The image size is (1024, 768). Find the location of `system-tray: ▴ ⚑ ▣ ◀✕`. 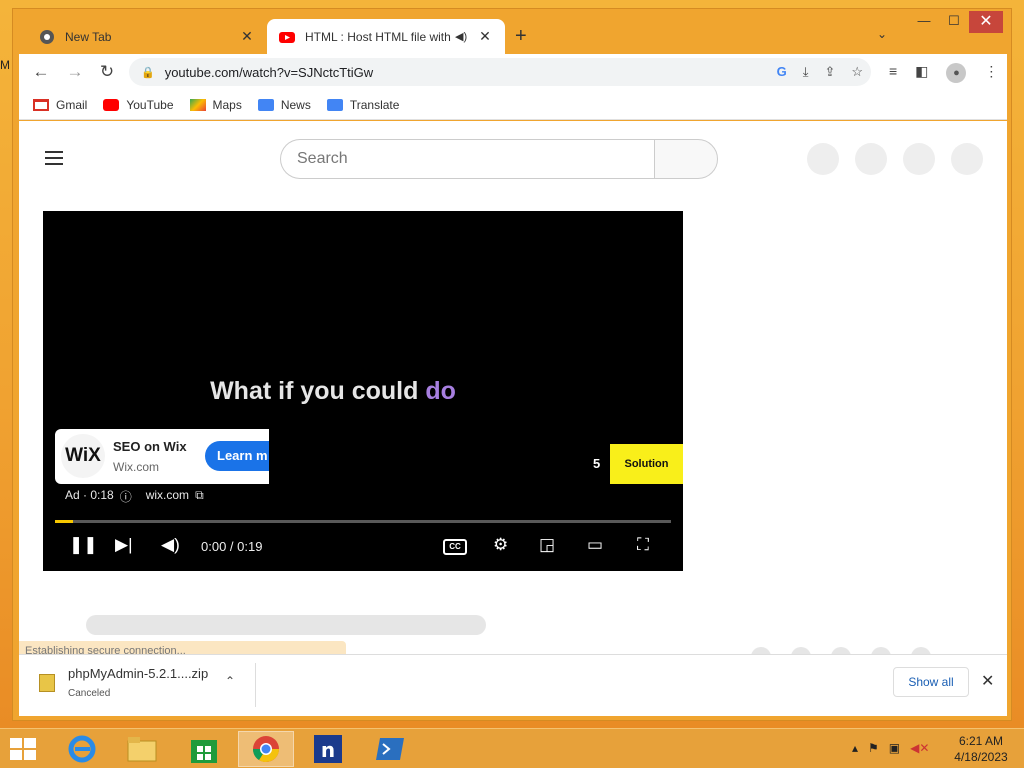

system-tray: ▴ ⚑ ▣ ◀✕ is located at coordinates (890, 748).